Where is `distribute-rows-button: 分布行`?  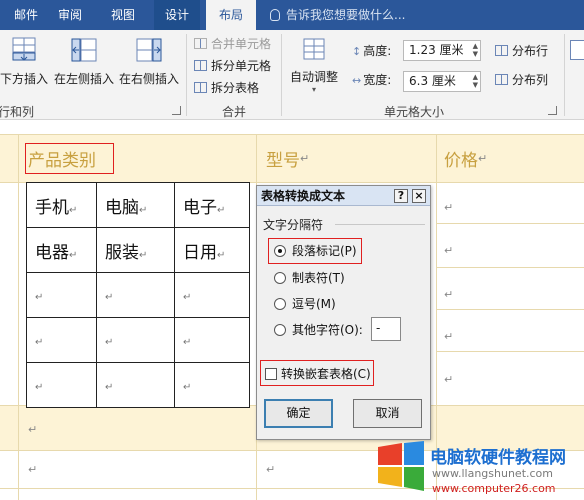
distribute-rows-button: 分布行 is located at coordinates (521, 51).